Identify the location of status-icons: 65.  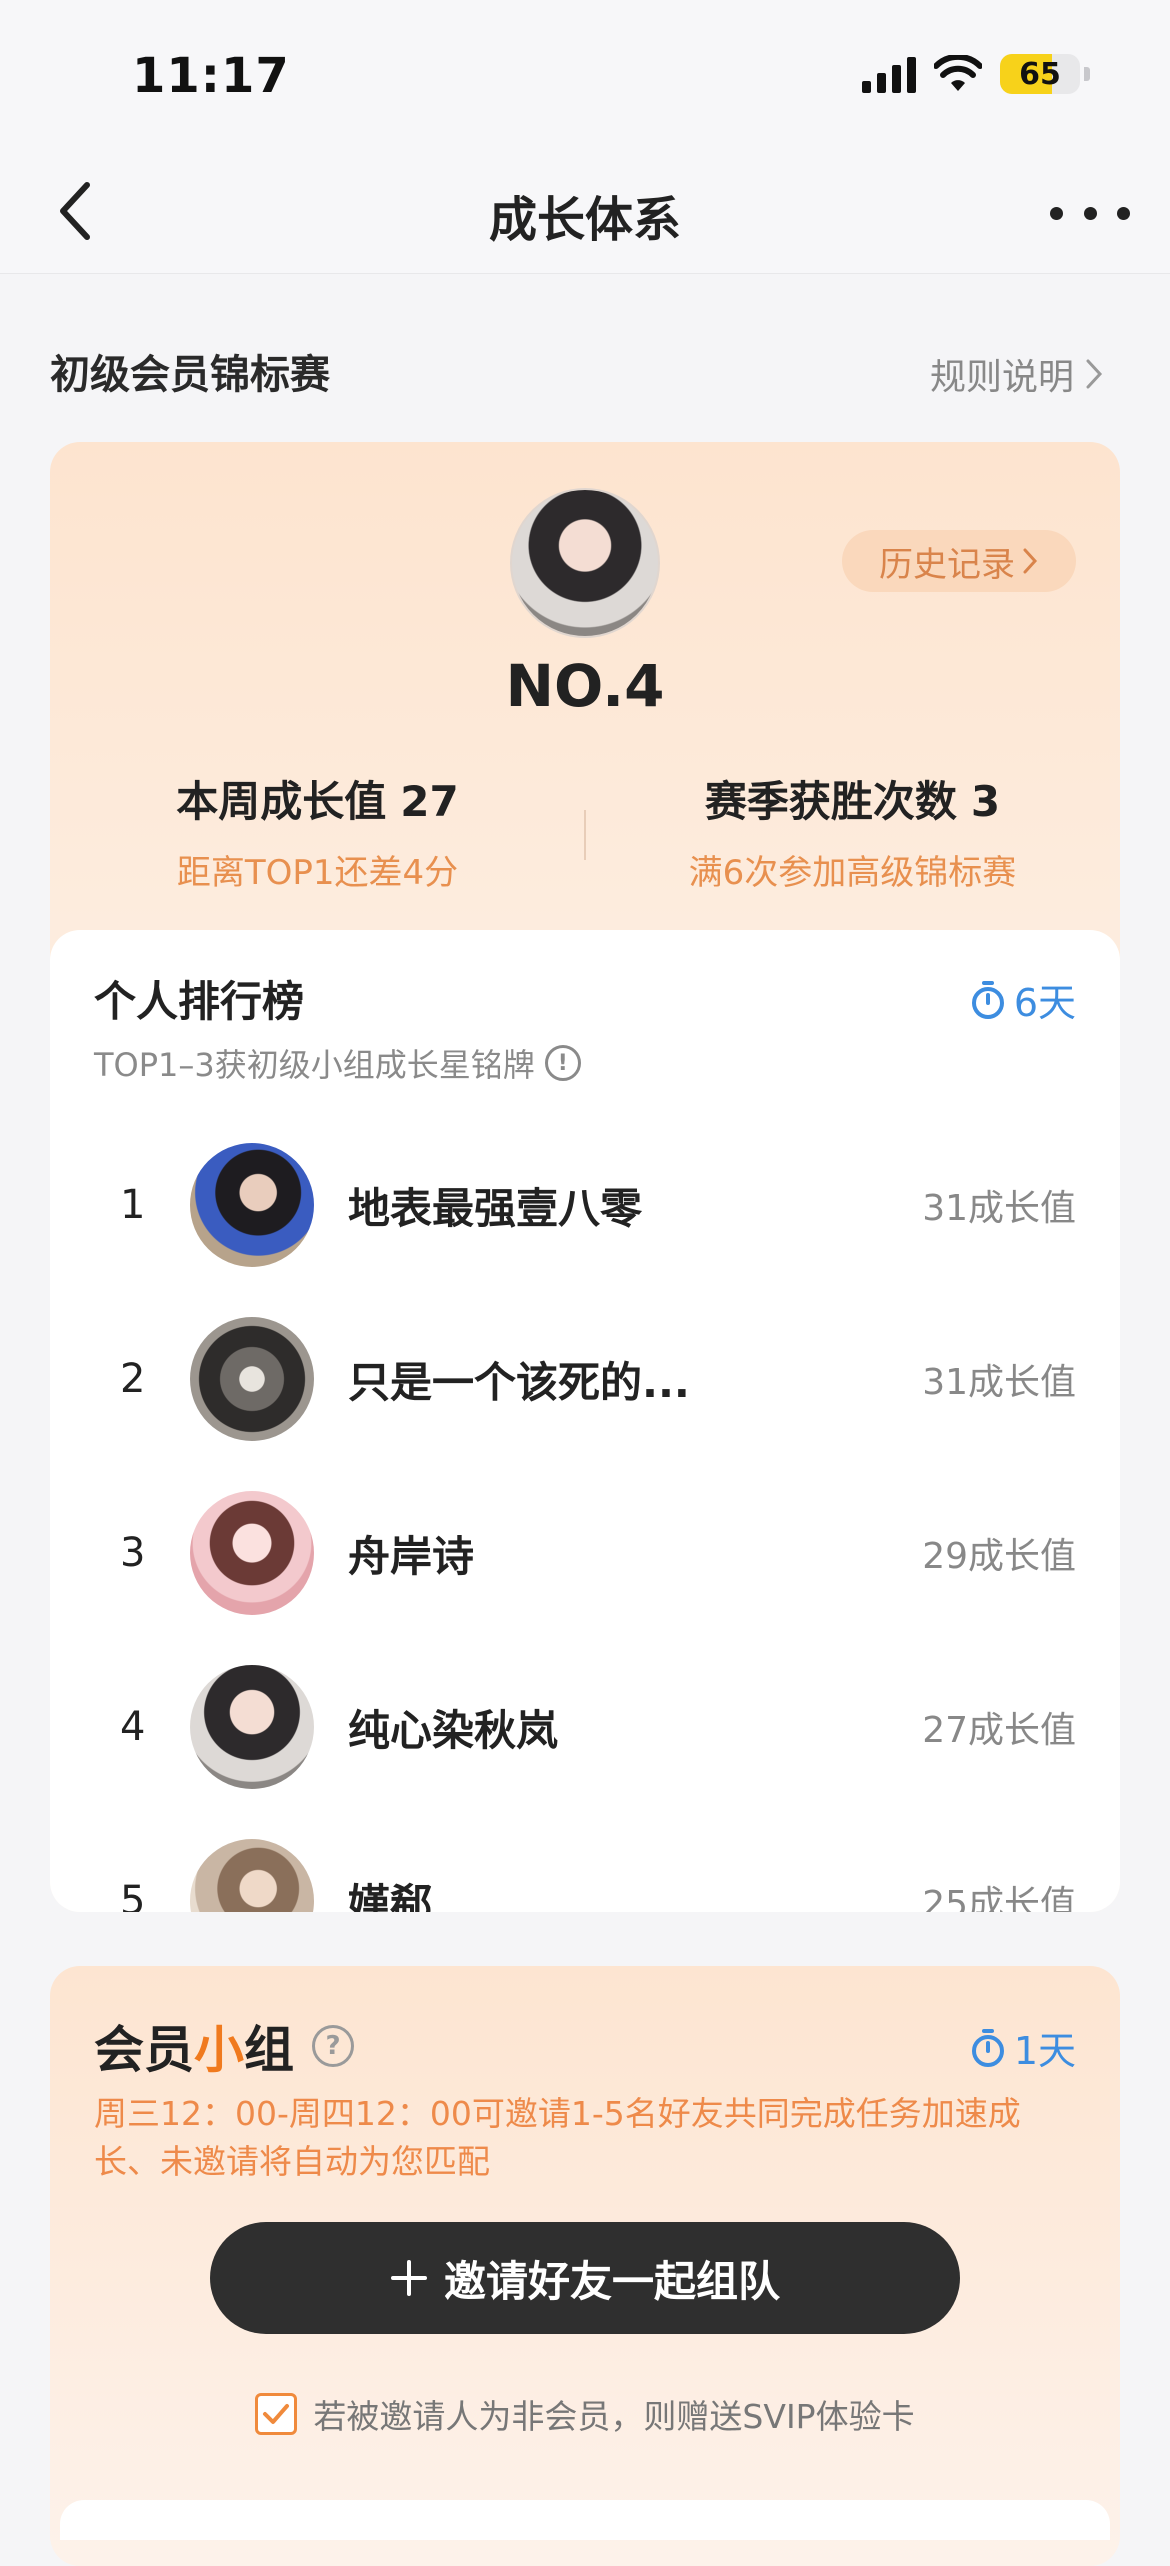
(976, 74).